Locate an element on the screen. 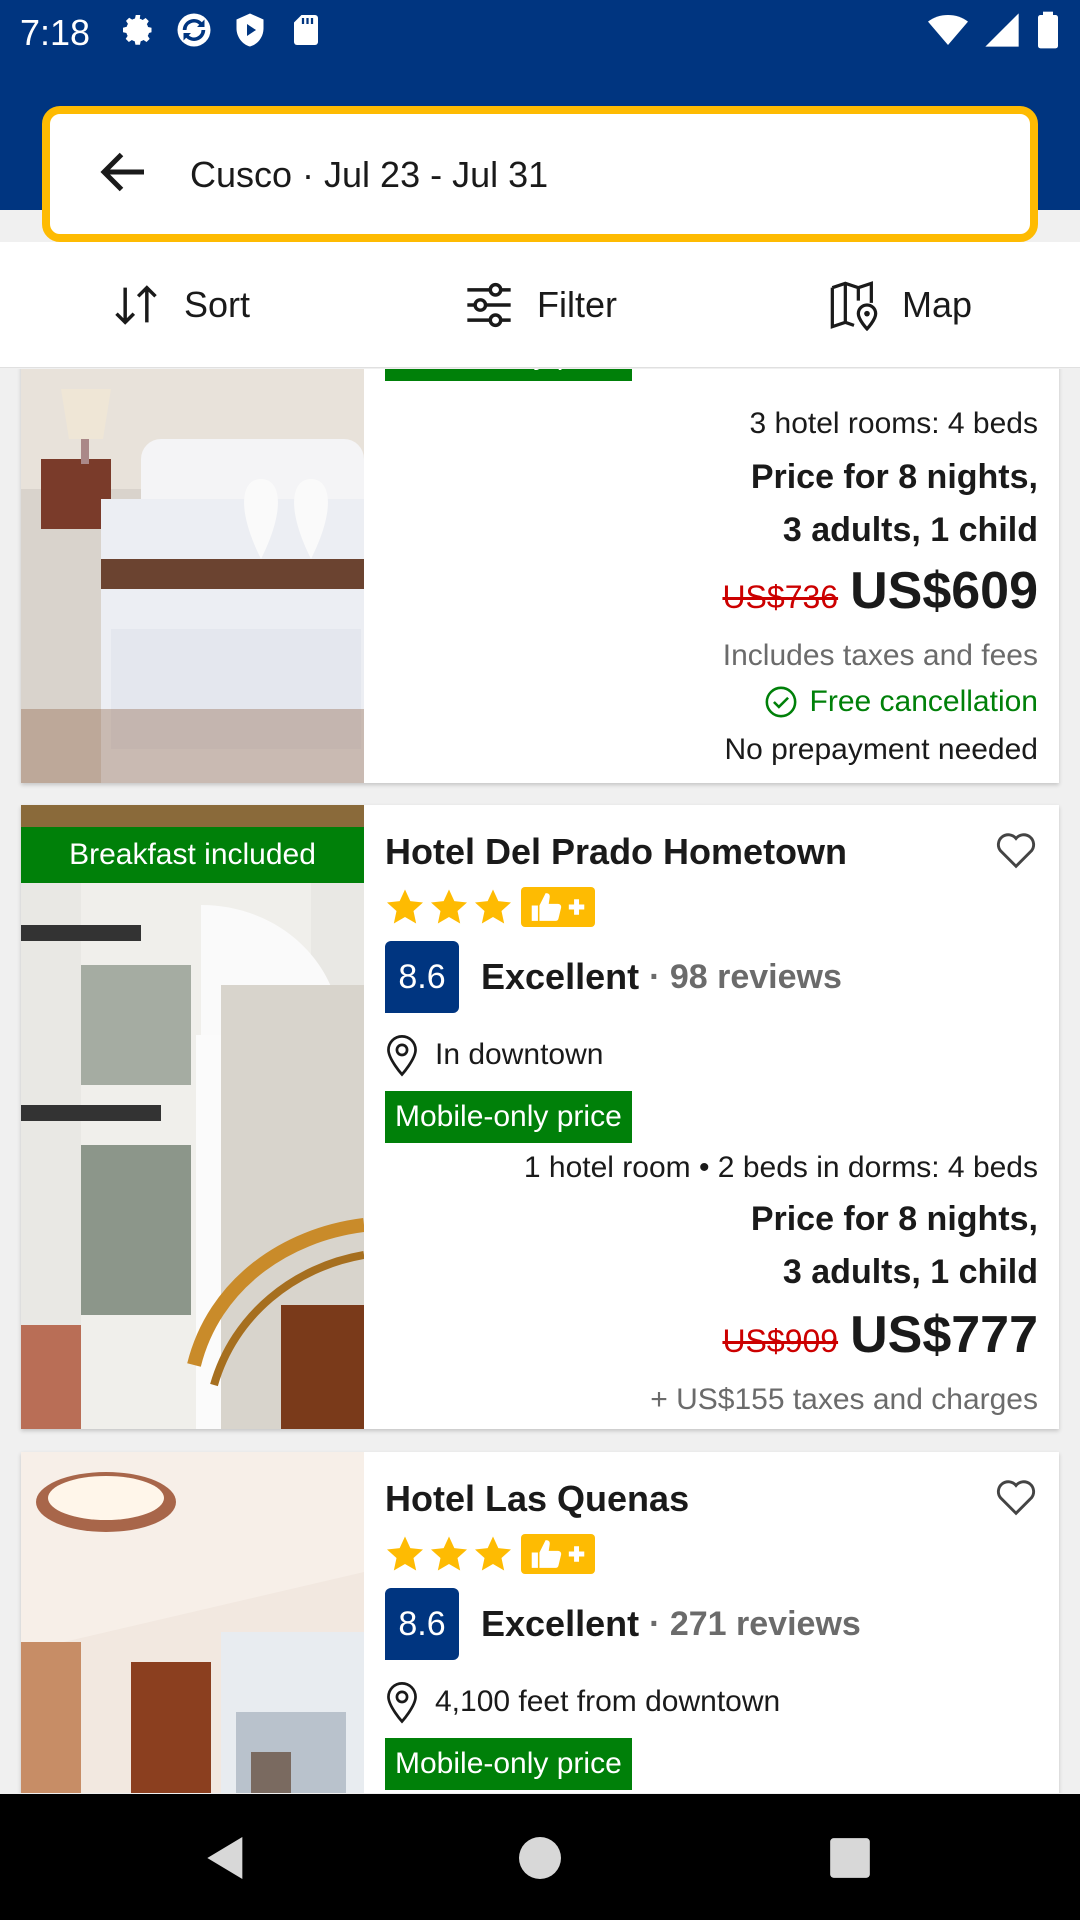 This screenshot has height=1920, width=1080. filter-button: Filter is located at coordinates (540, 304).